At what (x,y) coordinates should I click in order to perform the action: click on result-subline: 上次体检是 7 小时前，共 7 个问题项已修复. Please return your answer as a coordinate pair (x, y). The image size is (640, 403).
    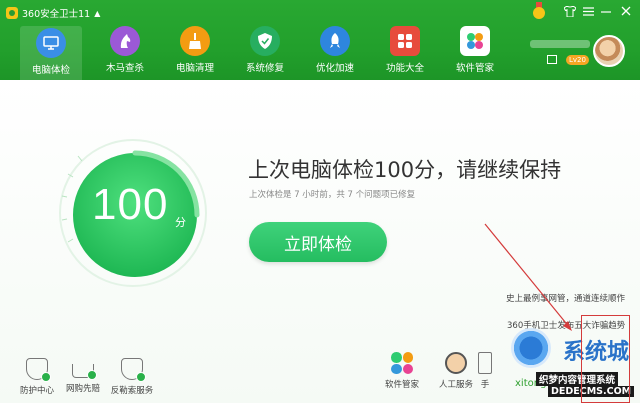
    Looking at the image, I should click on (332, 195).